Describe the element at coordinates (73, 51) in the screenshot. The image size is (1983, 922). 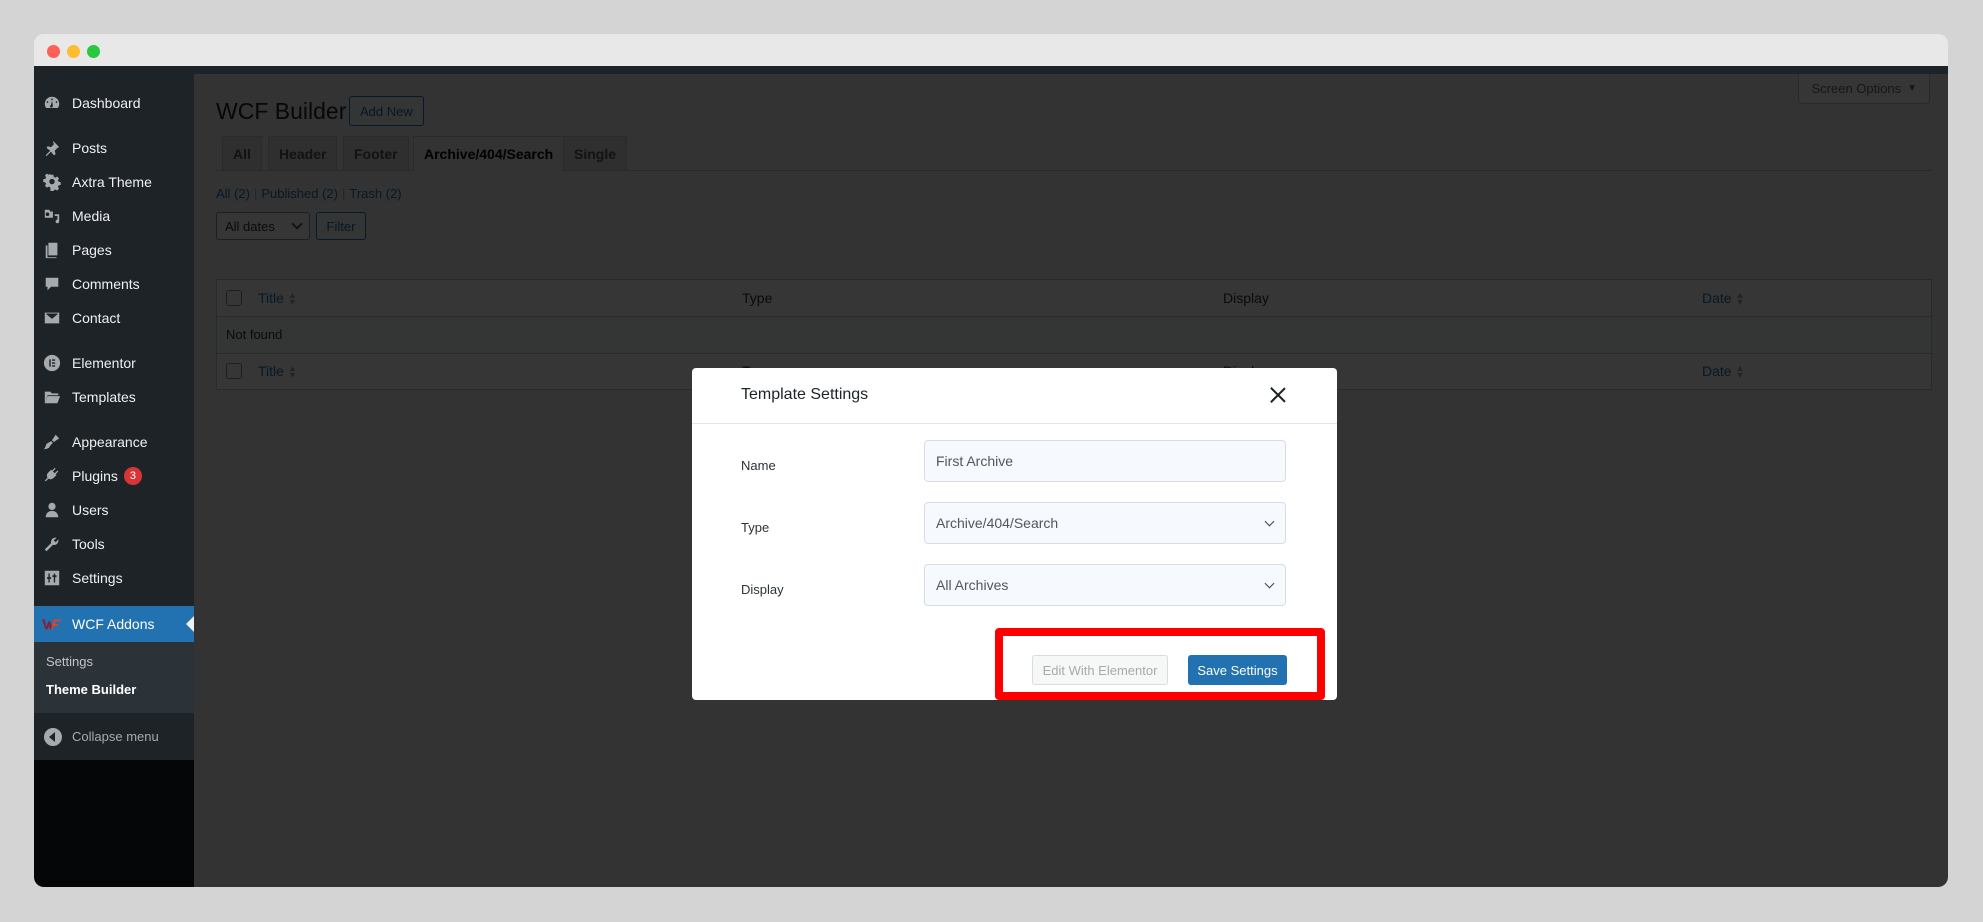
I see `minimize-window-button` at that location.